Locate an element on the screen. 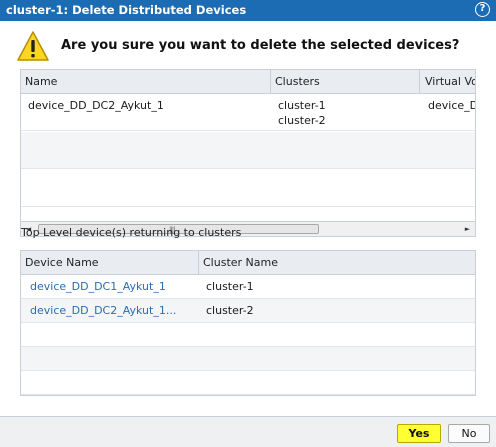 The width and height of the screenshot is (496, 447). column-header-cluster-name: Cluster Name is located at coordinates (240, 262).